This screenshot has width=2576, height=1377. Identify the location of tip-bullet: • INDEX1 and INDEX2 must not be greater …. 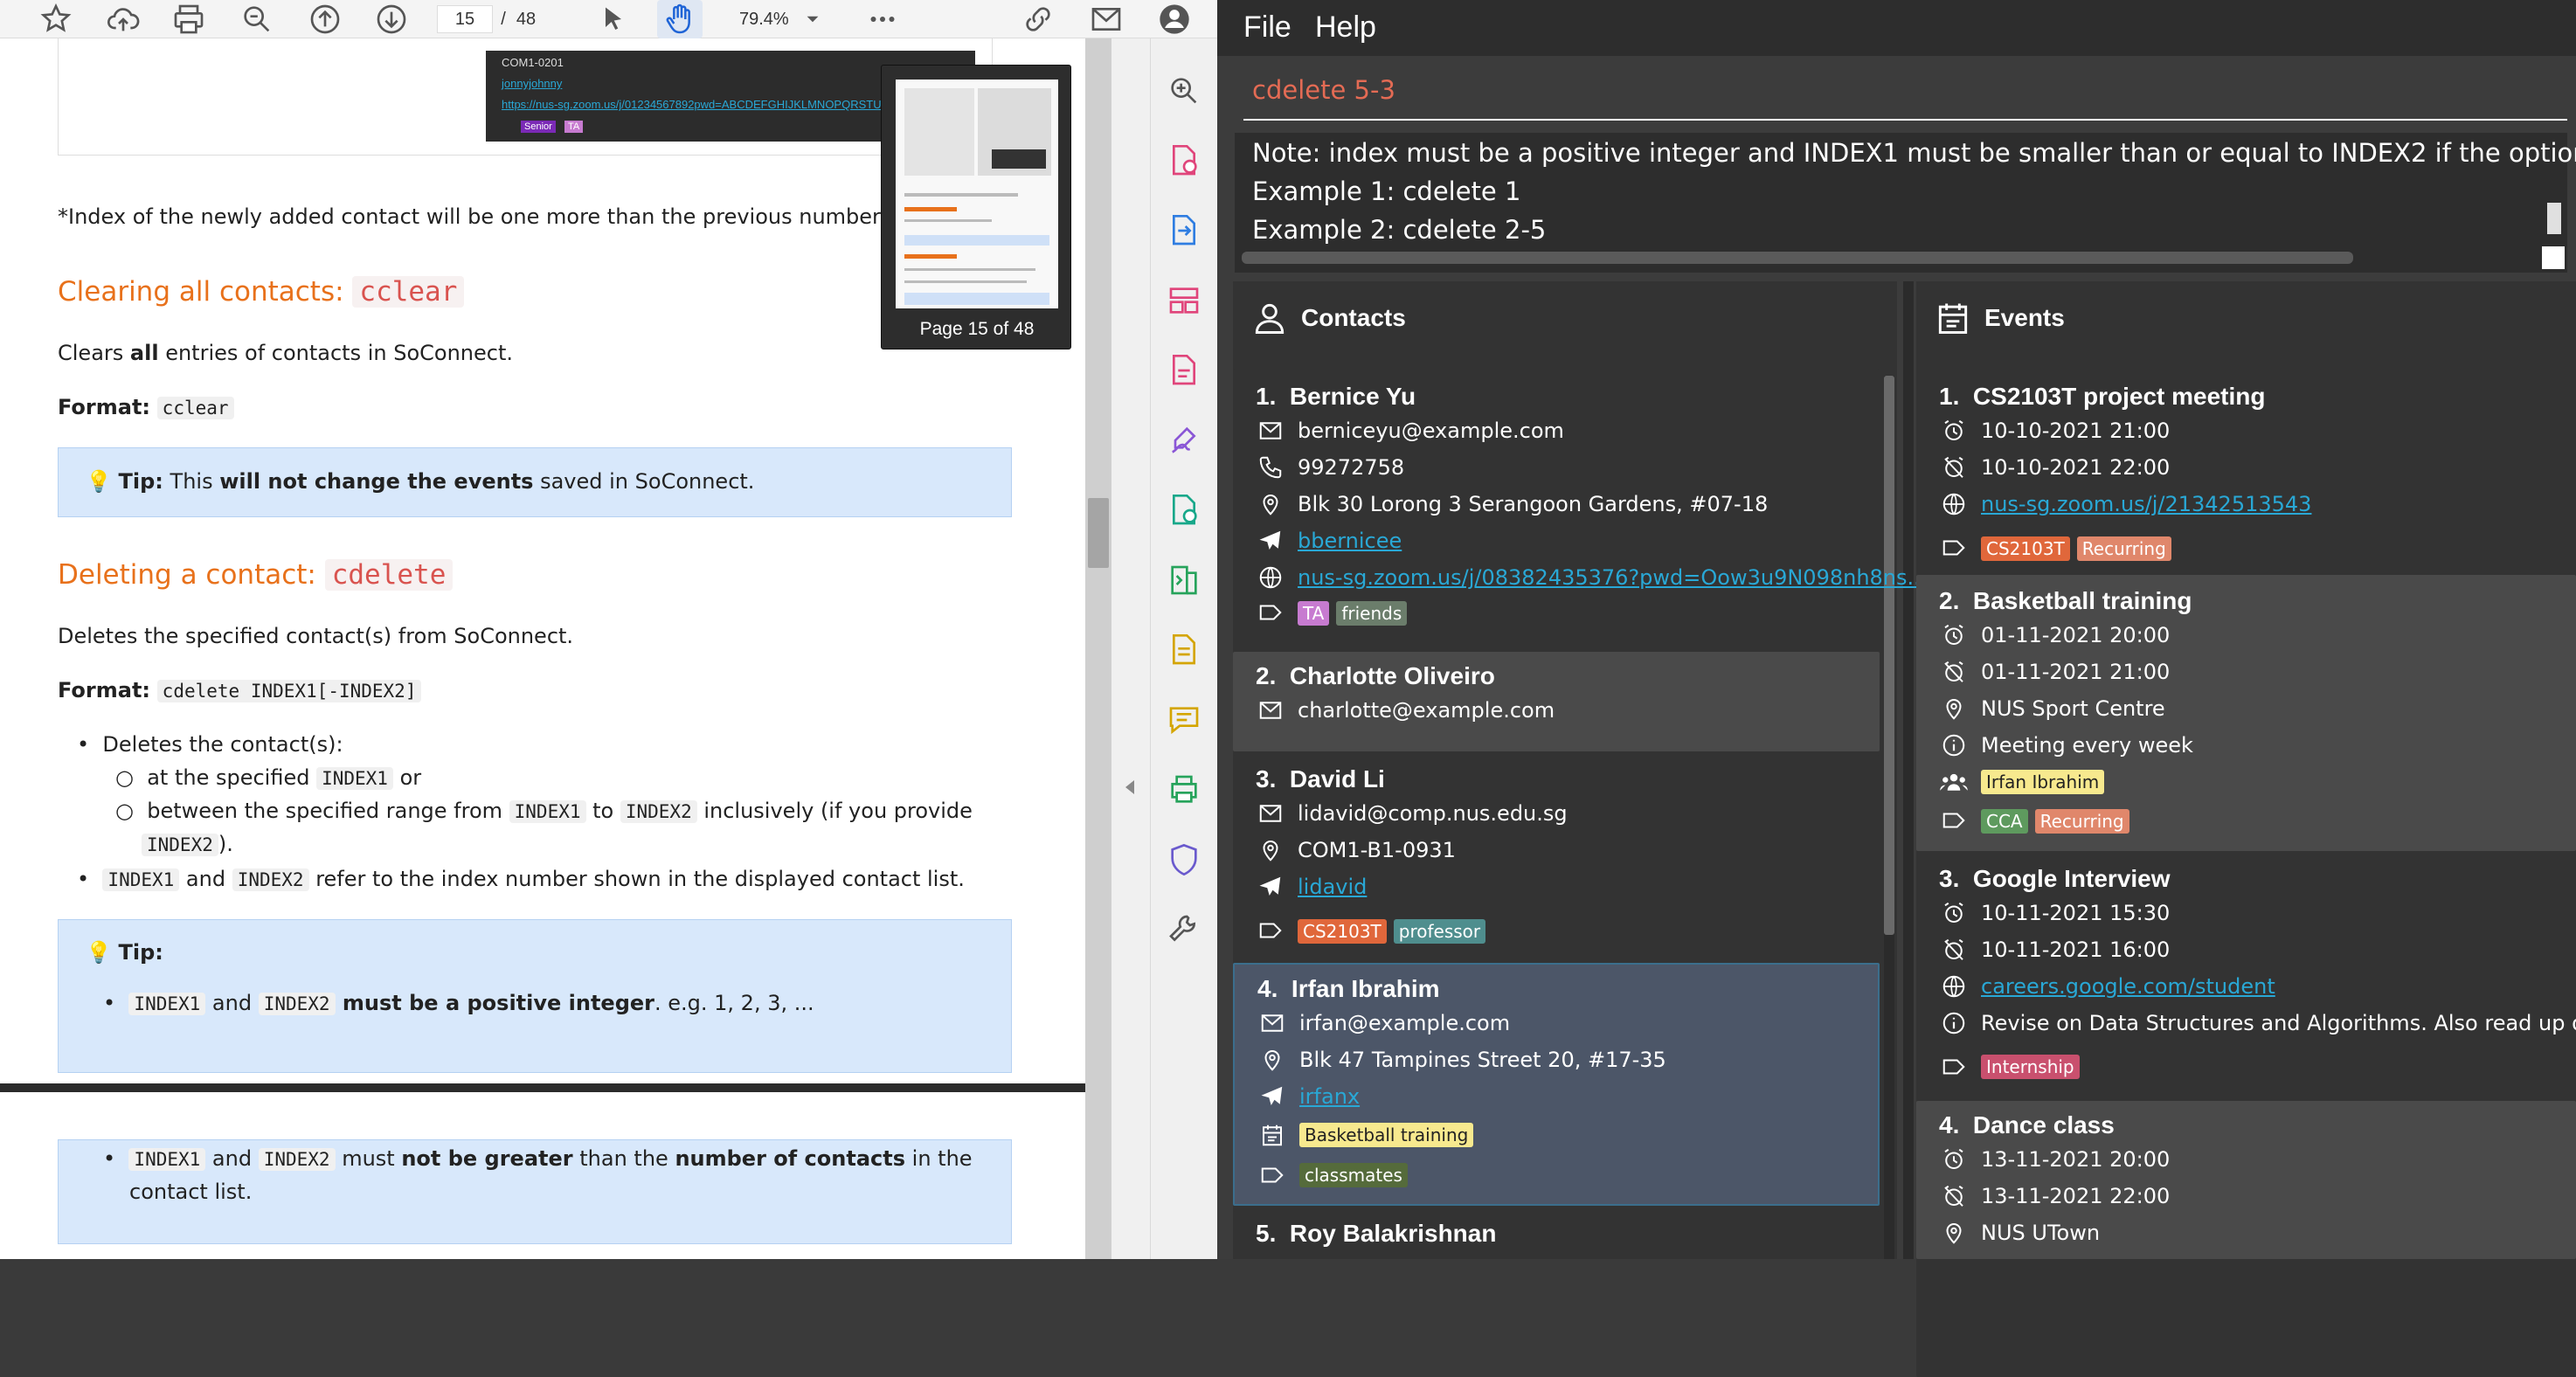
(538, 1158).